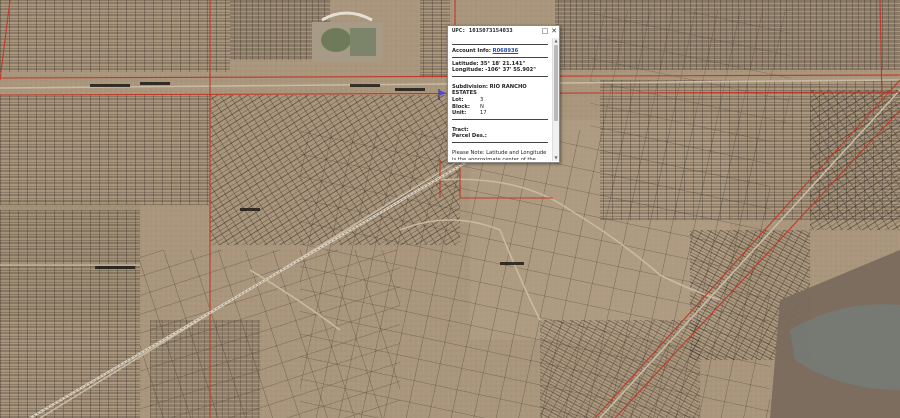 The image size is (900, 418). Describe the element at coordinates (468, 70) in the screenshot. I see `longitude-label: Longitude:` at that location.